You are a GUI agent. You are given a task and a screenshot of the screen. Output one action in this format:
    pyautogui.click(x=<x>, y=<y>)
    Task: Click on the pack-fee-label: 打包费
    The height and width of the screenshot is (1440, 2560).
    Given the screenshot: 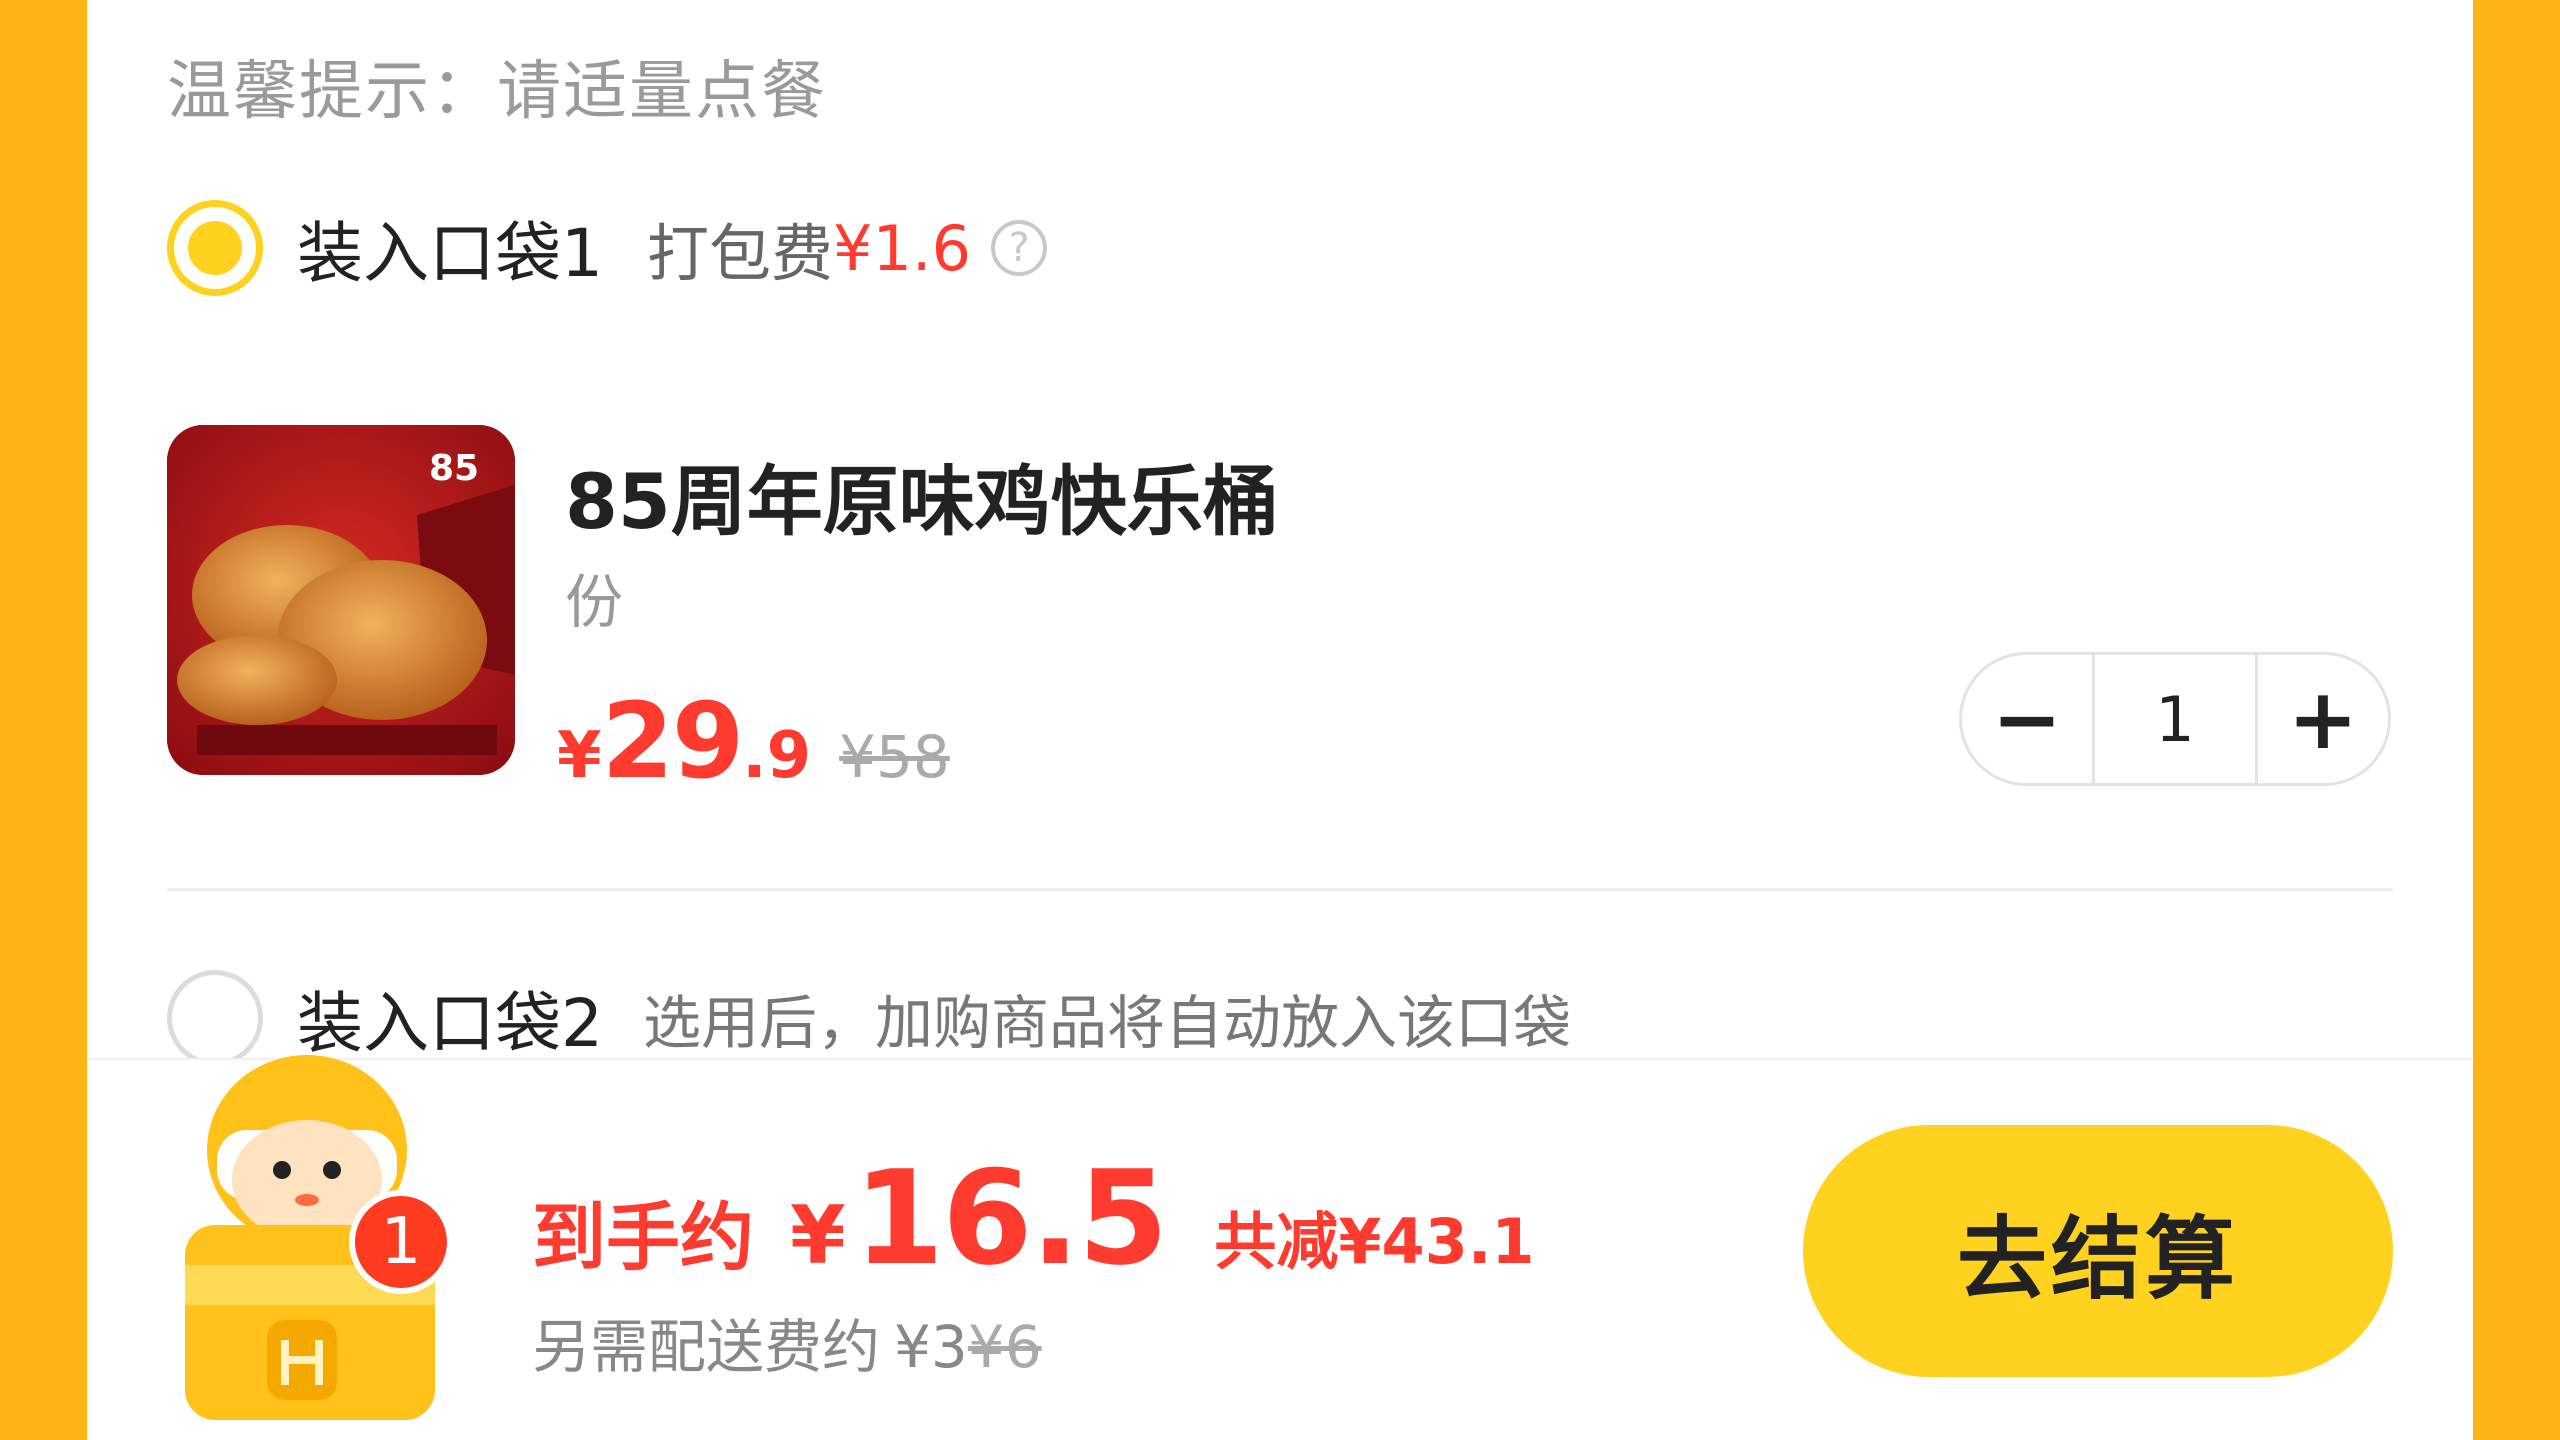 What is the action you would take?
    pyautogui.click(x=740, y=253)
    